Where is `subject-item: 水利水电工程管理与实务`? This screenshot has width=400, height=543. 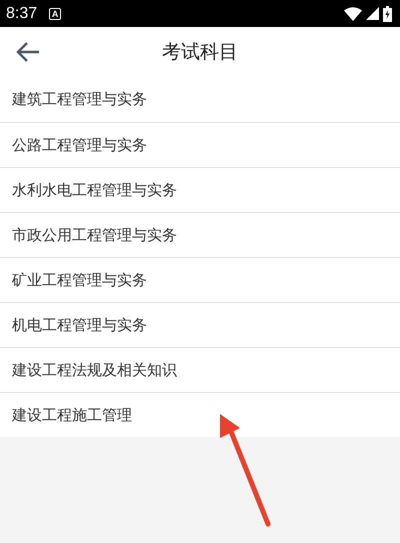 subject-item: 水利水电工程管理与实务 is located at coordinates (200, 189).